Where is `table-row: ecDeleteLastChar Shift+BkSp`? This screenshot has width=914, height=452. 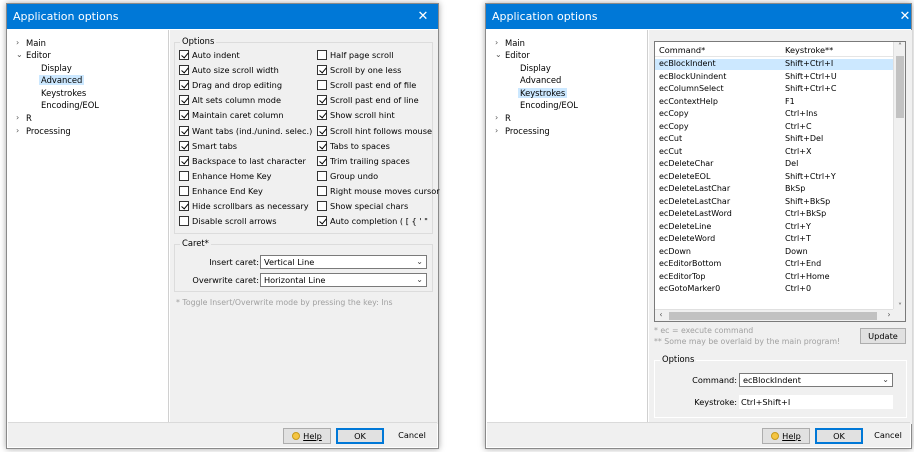 table-row: ecDeleteLastChar Shift+BkSp is located at coordinates (775, 202).